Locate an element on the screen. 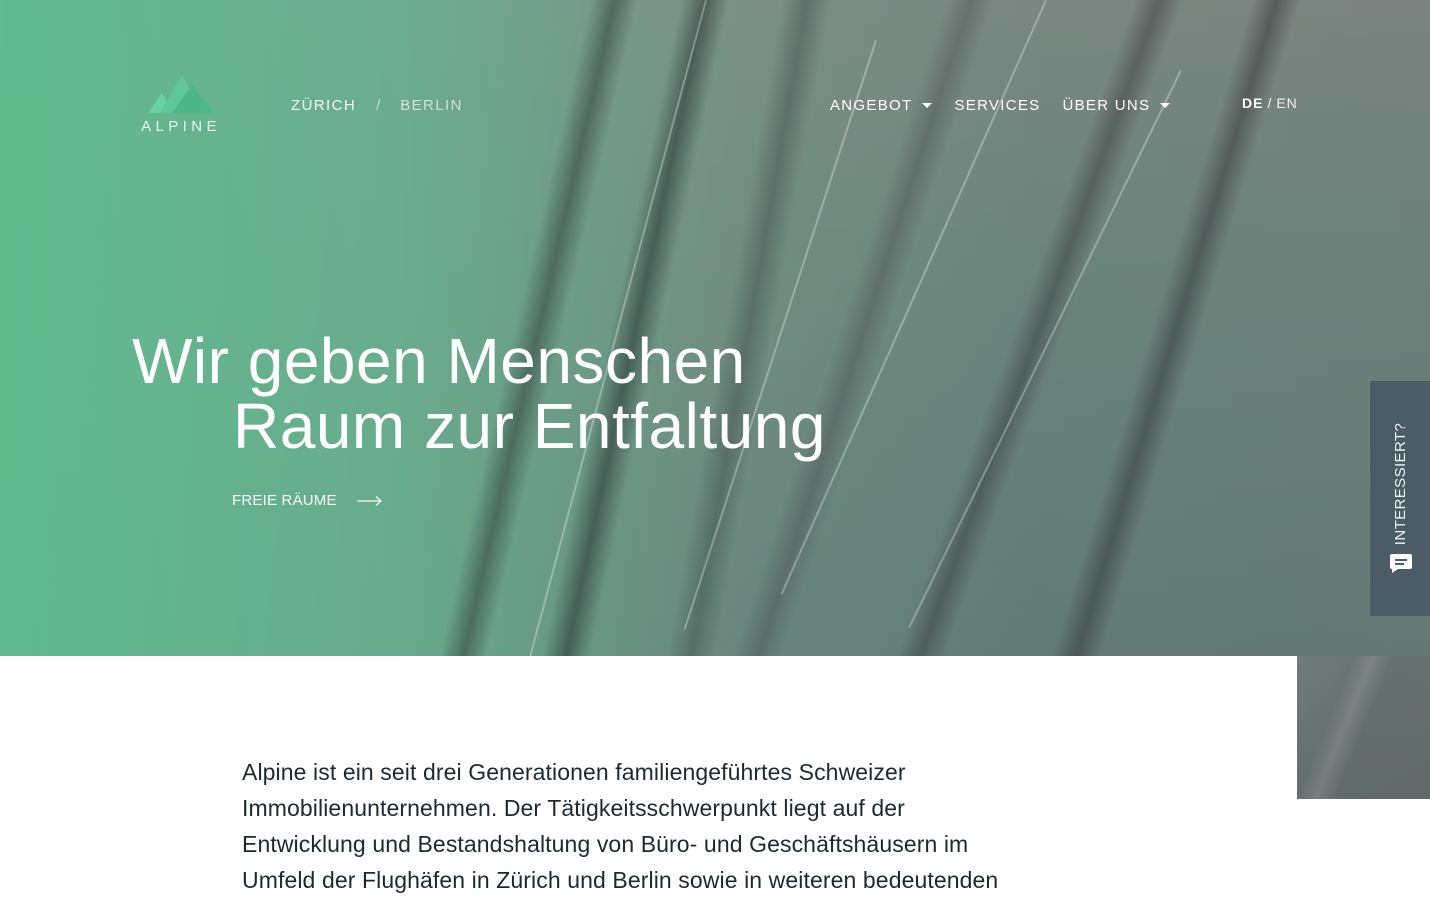  mountain-logo-icon is located at coordinates (181, 94).